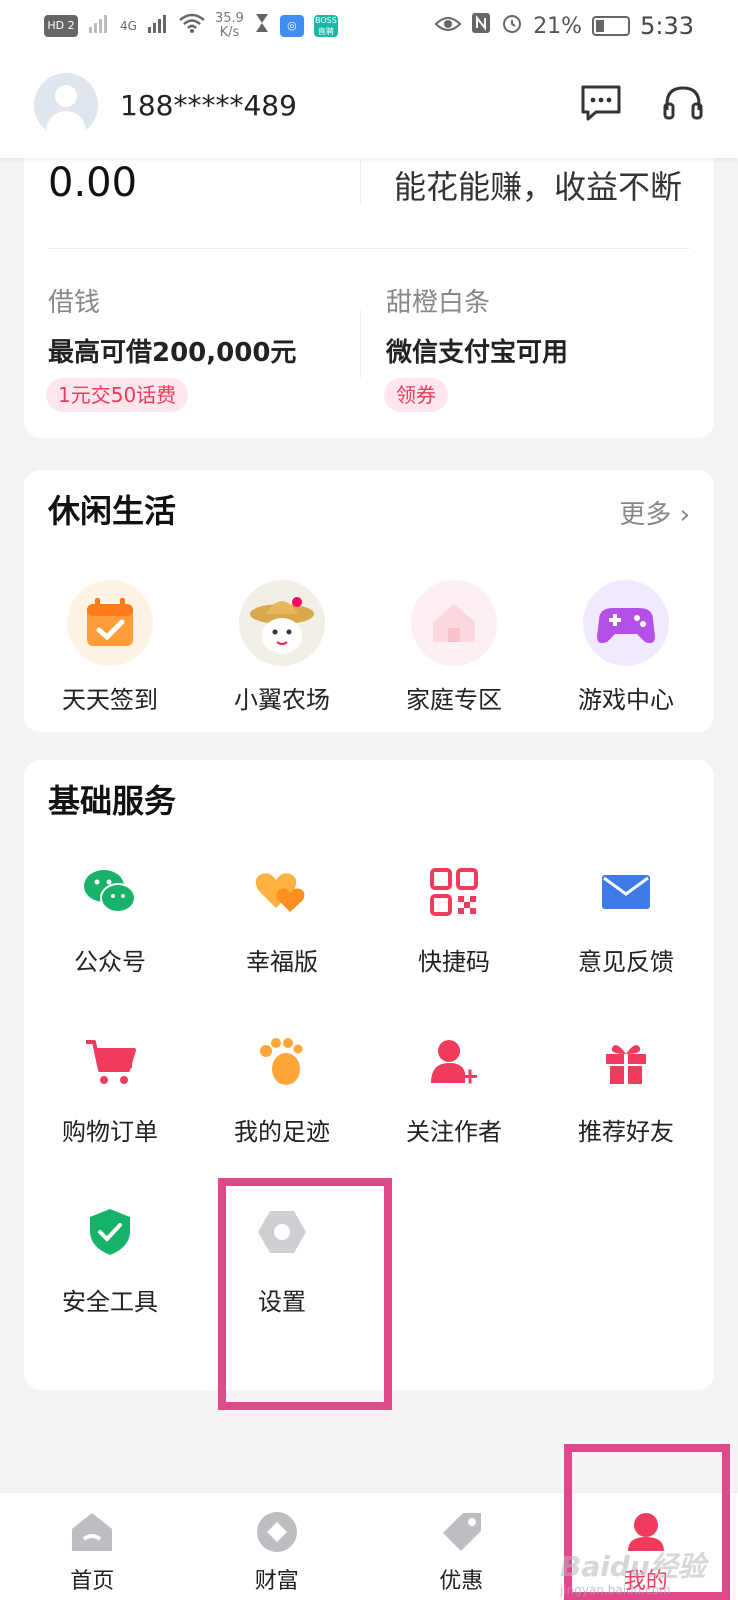  Describe the element at coordinates (291, 26) in the screenshot. I see `app-notify-icon: ◎` at that location.